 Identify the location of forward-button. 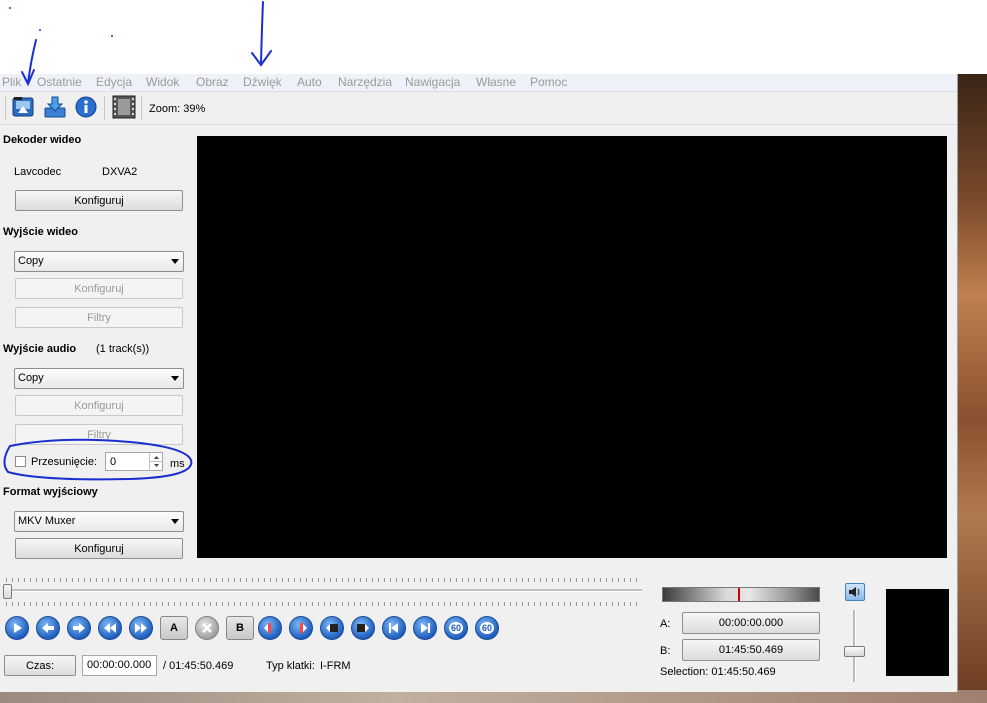
(79, 628).